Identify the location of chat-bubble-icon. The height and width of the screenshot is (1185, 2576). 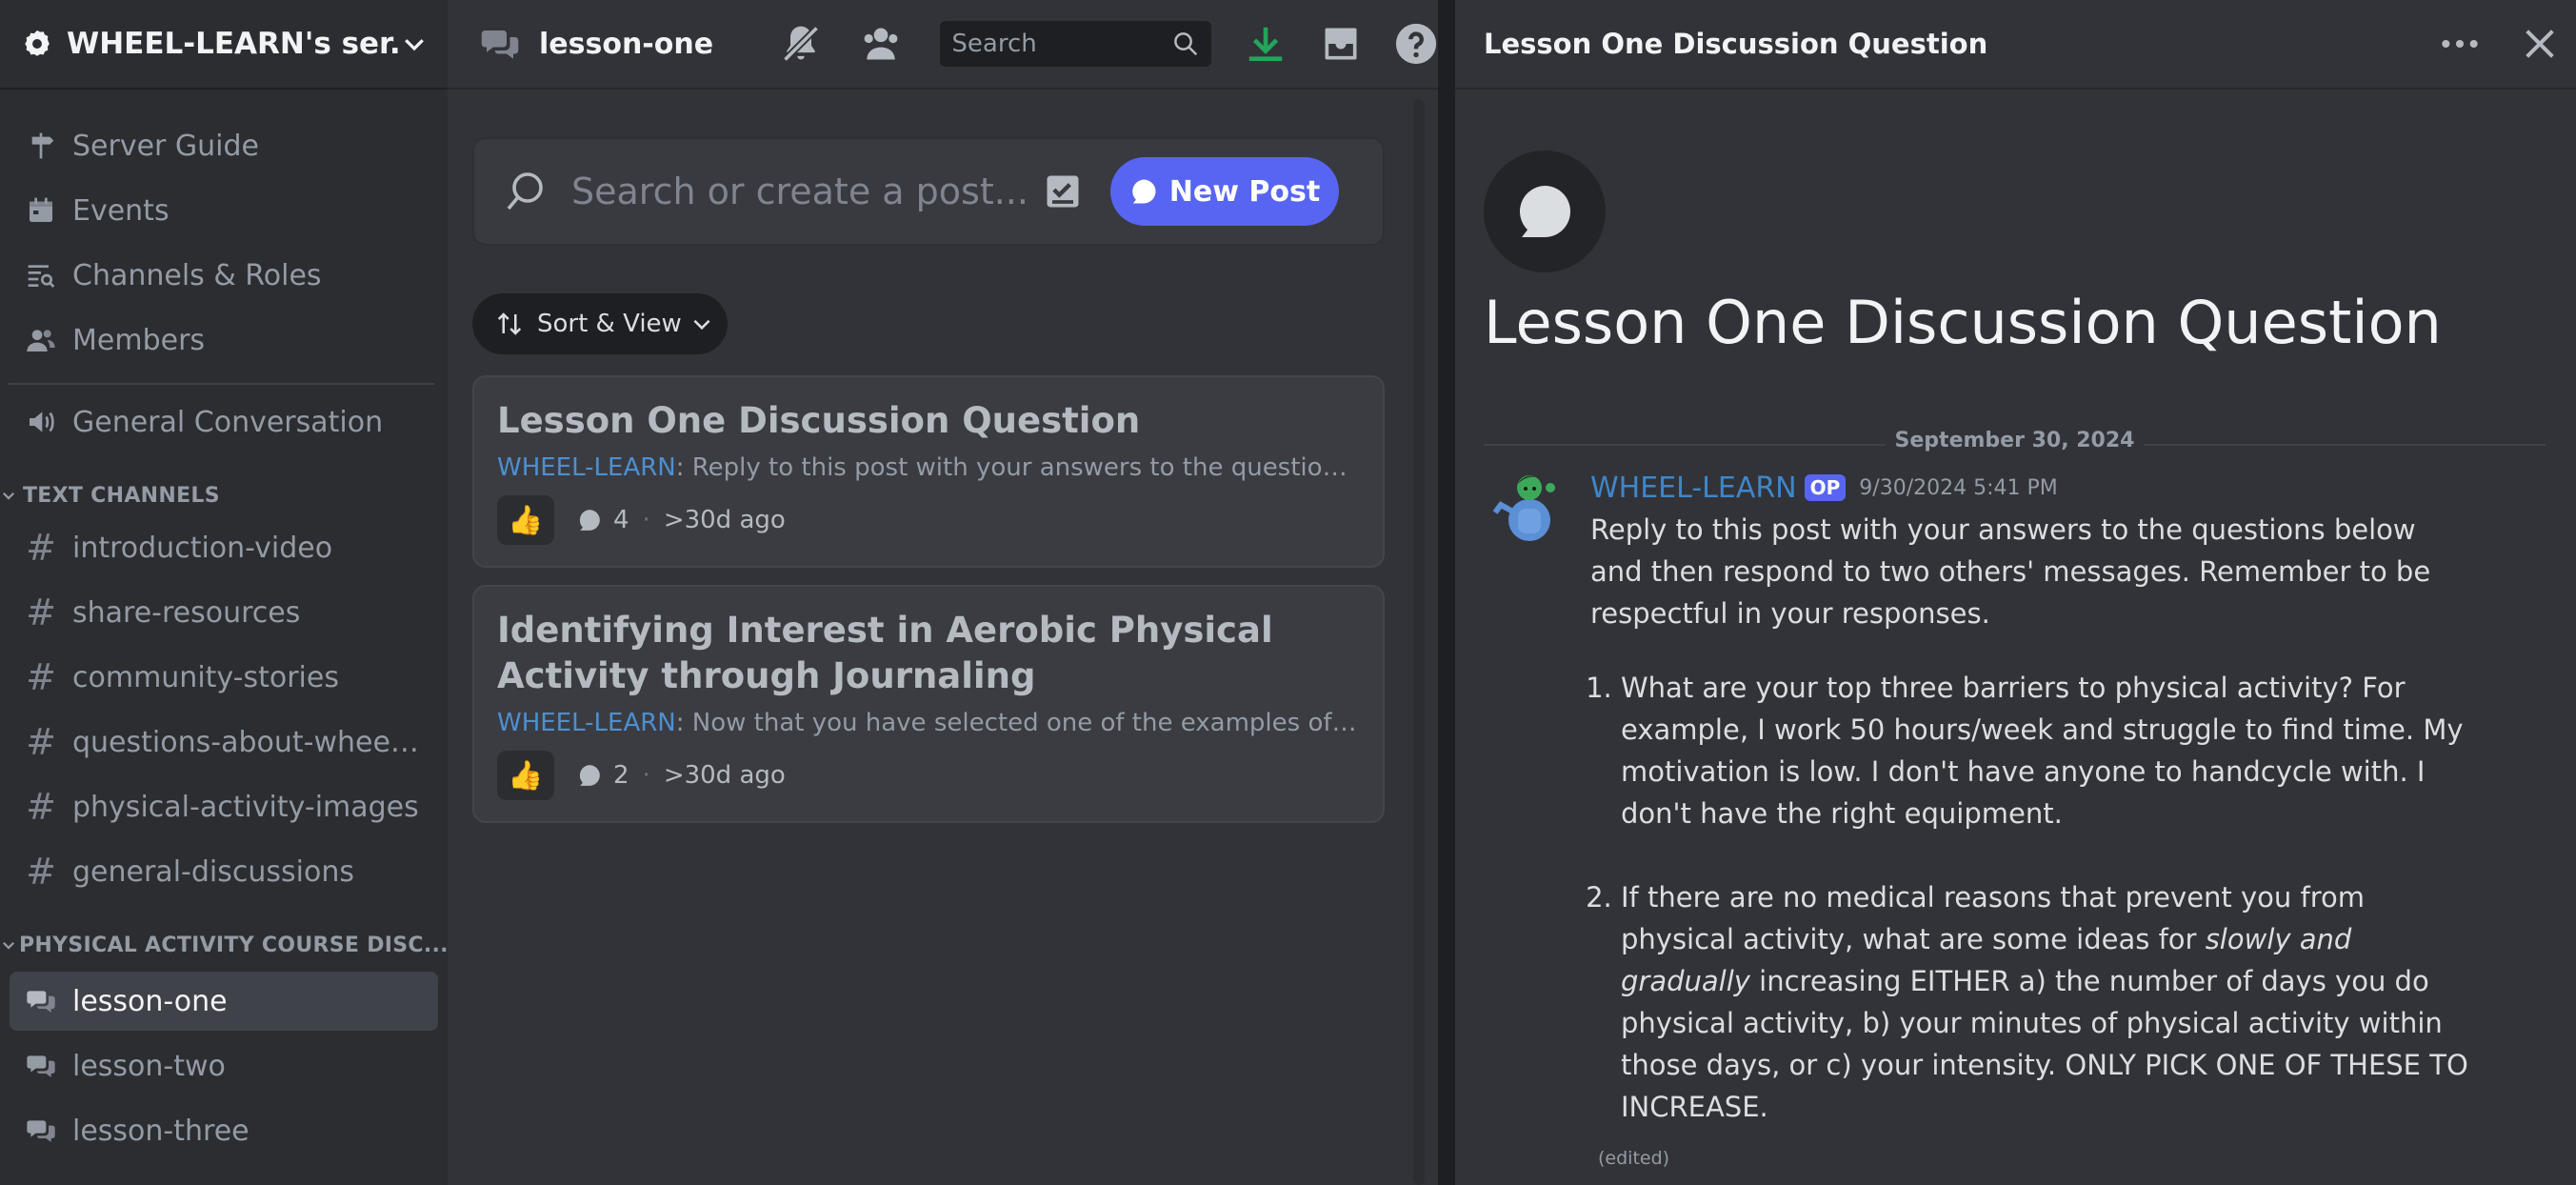
(1143, 191).